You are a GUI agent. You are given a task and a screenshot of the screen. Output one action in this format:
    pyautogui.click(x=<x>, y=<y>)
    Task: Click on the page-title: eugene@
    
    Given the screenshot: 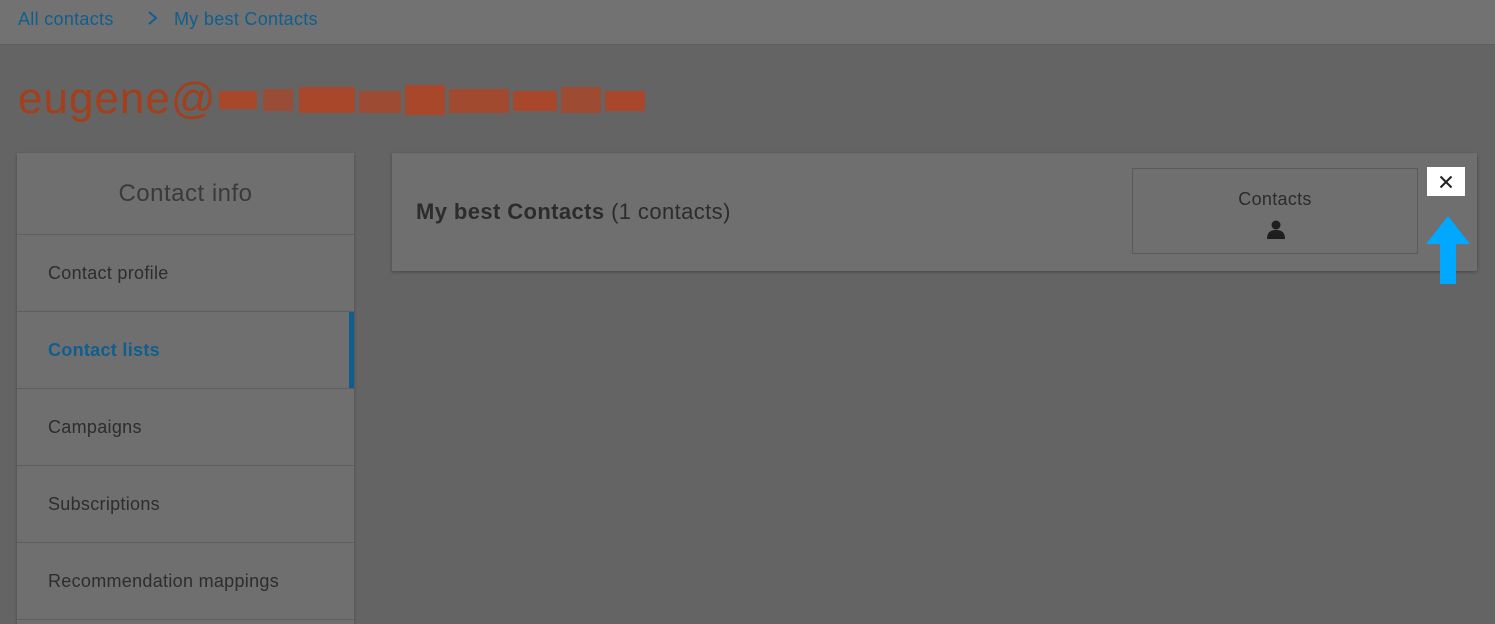 What is the action you would take?
    pyautogui.click(x=331, y=99)
    